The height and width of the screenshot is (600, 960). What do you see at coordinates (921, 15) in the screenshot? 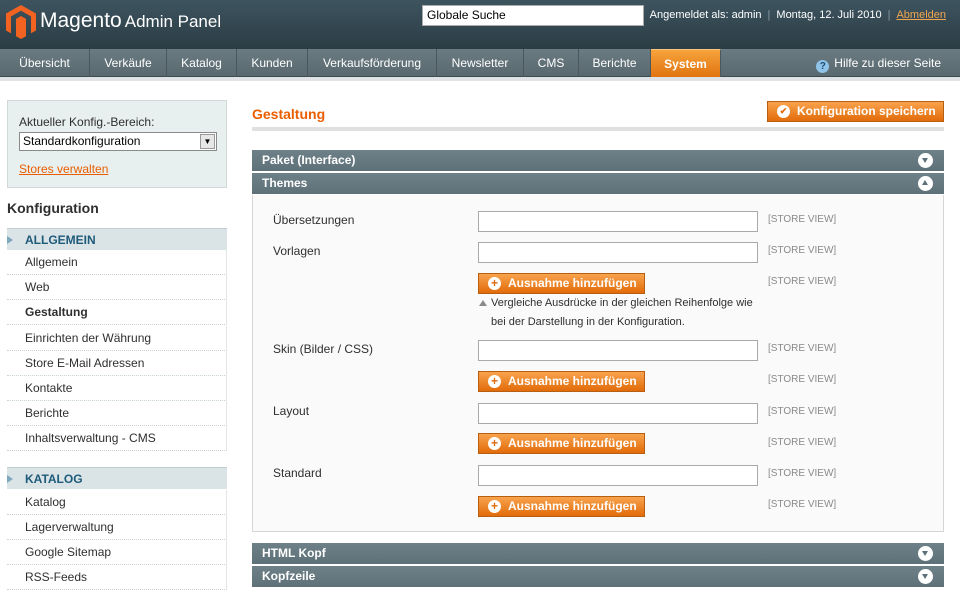
I see `logout-link: Abmelden` at bounding box center [921, 15].